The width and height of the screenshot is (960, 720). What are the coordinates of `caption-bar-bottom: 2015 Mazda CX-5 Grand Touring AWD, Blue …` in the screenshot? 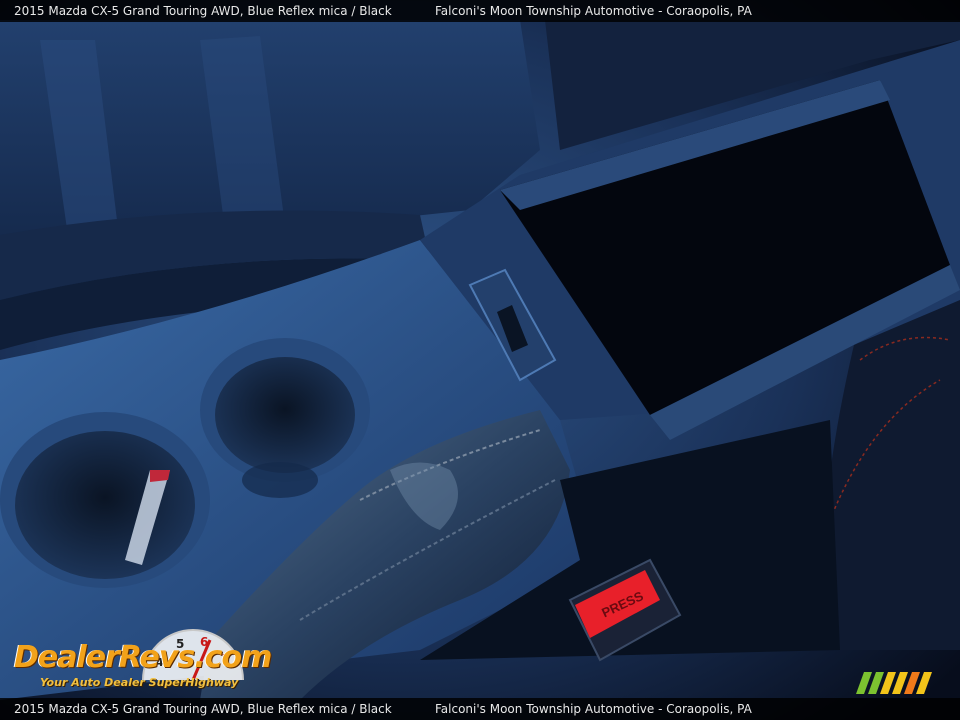 It's located at (480, 709).